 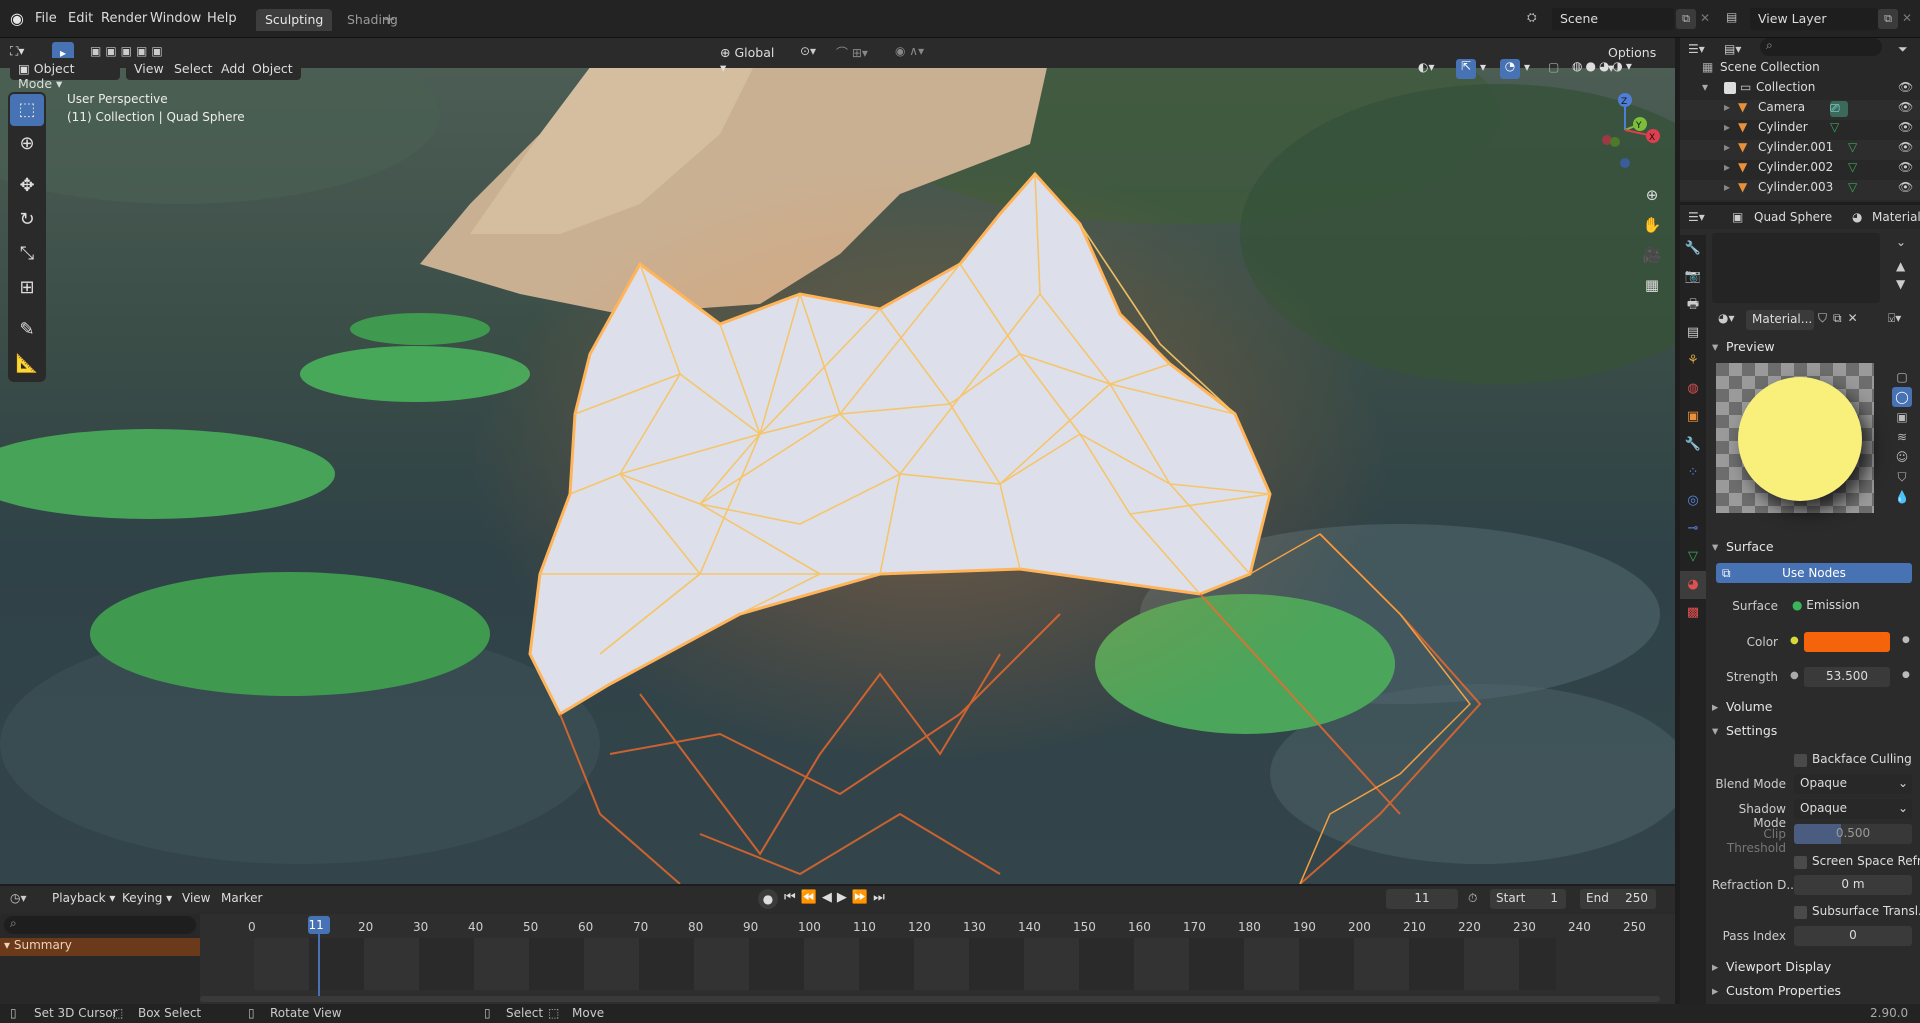 I want to click on current-frame-field: 11, so click(x=1422, y=899).